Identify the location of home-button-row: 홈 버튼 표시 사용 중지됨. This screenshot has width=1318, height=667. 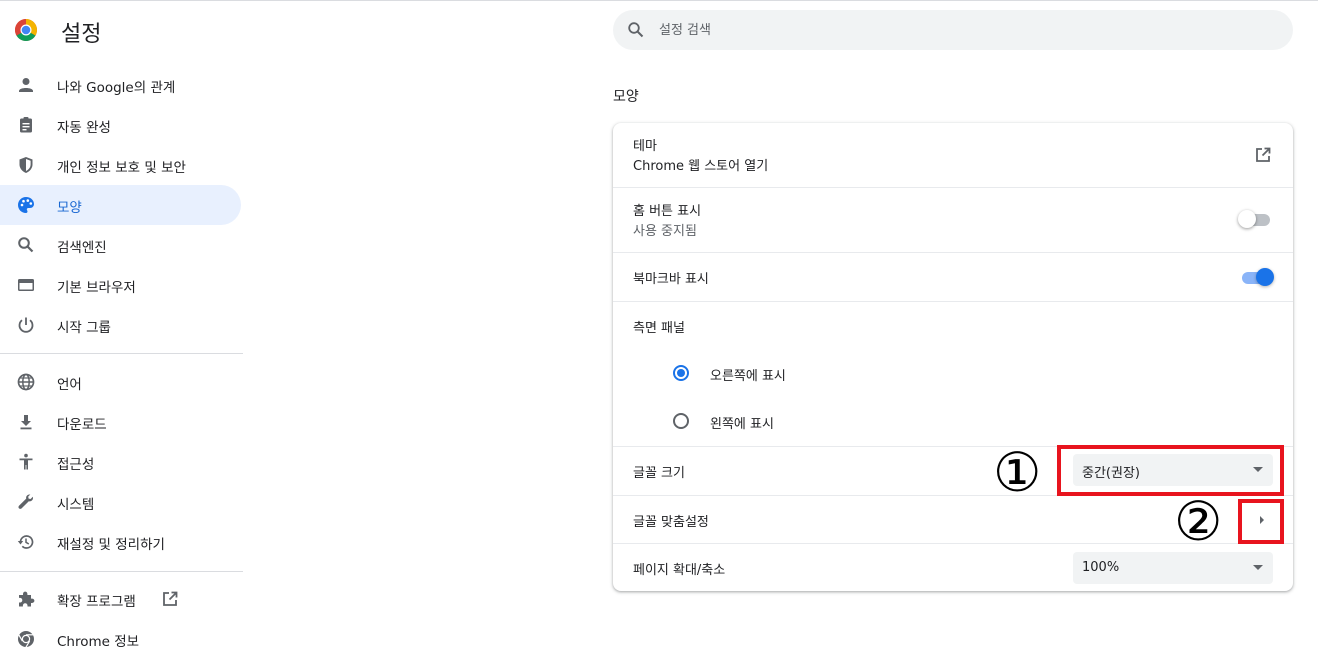
(953, 220).